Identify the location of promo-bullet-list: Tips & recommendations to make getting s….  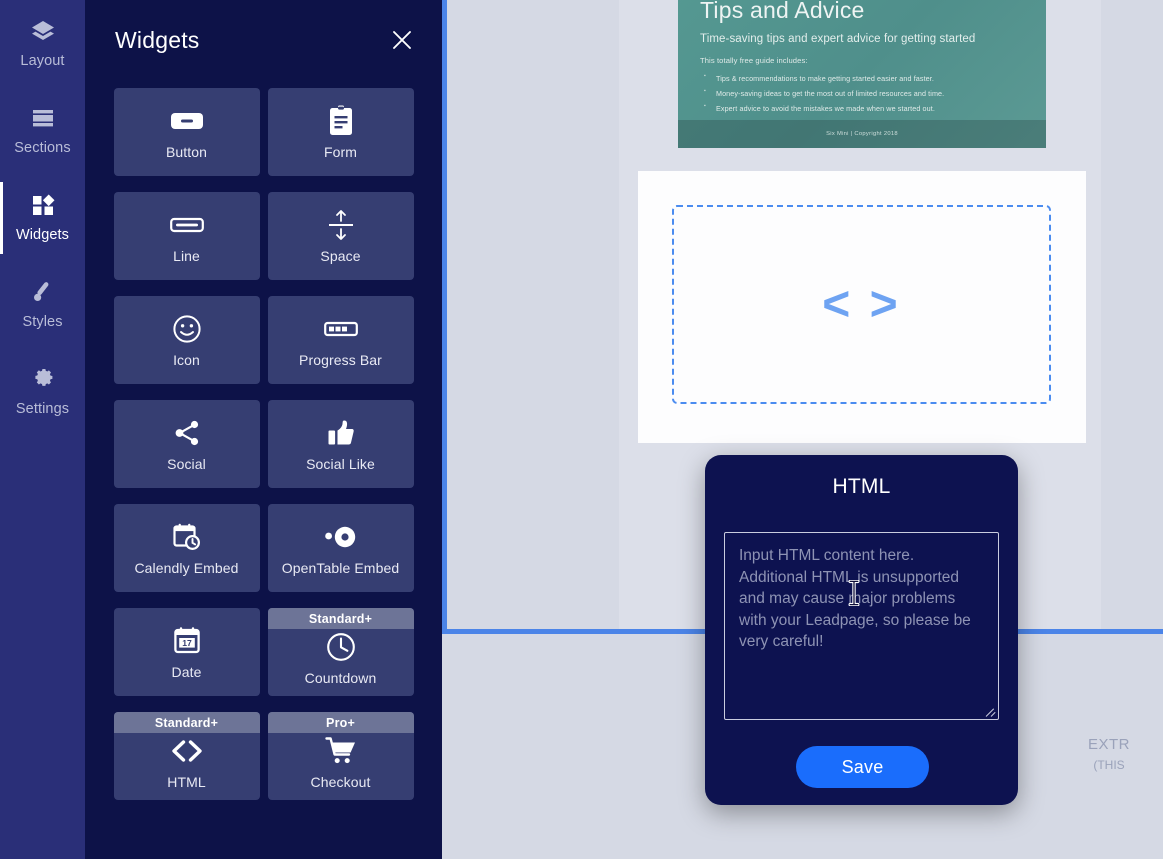
(862, 93).